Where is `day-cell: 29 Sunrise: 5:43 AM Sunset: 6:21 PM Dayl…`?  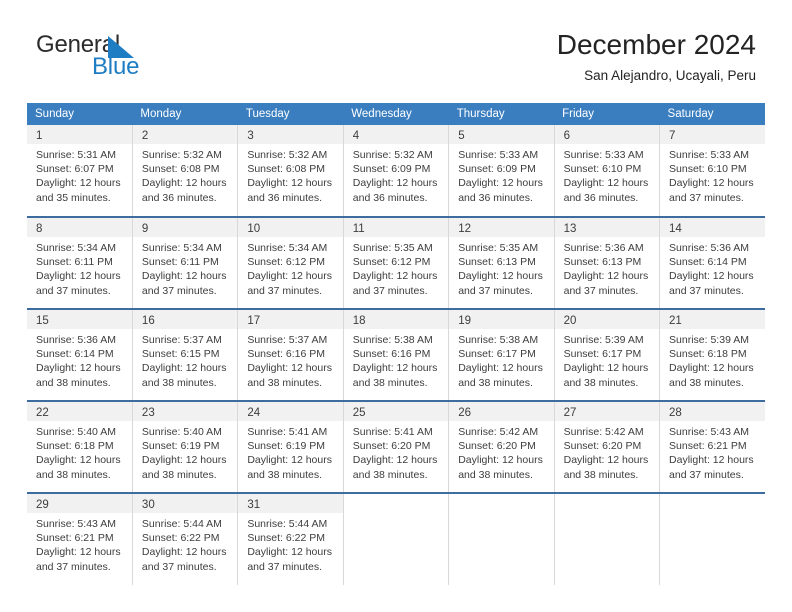 day-cell: 29 Sunrise: 5:43 AM Sunset: 6:21 PM Dayl… is located at coordinates (80, 538).